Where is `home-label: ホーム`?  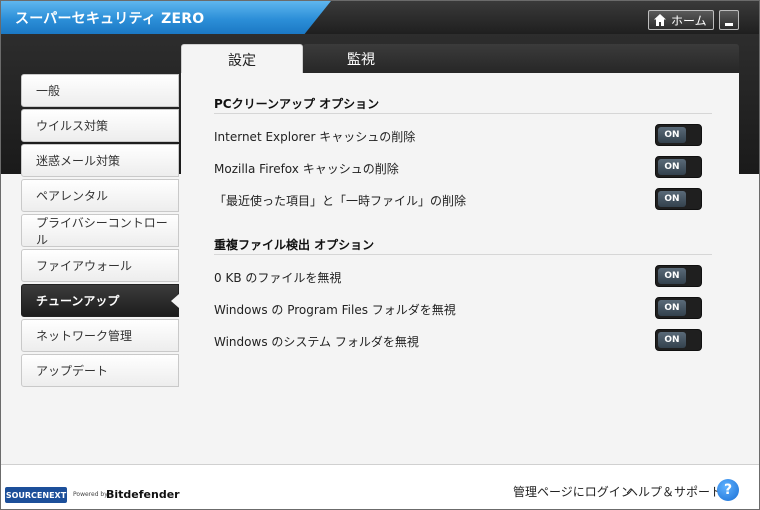
home-label: ホーム is located at coordinates (689, 20).